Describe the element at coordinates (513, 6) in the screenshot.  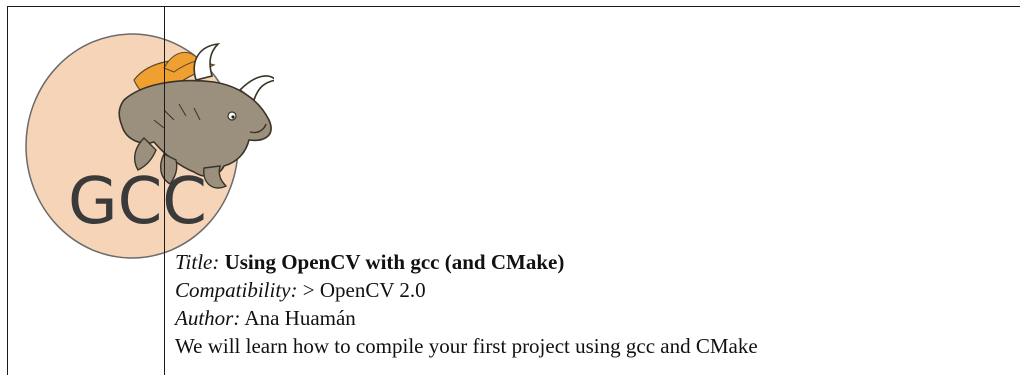
I see `table-top-border` at that location.